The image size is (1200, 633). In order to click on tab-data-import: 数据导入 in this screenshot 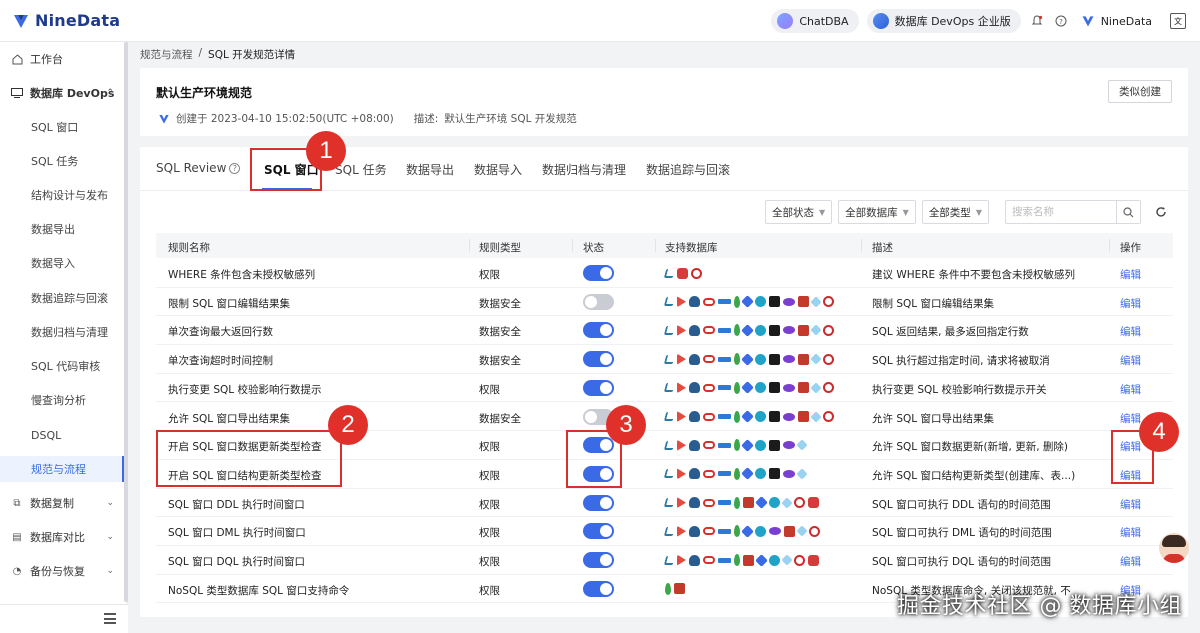, I will do `click(498, 169)`.